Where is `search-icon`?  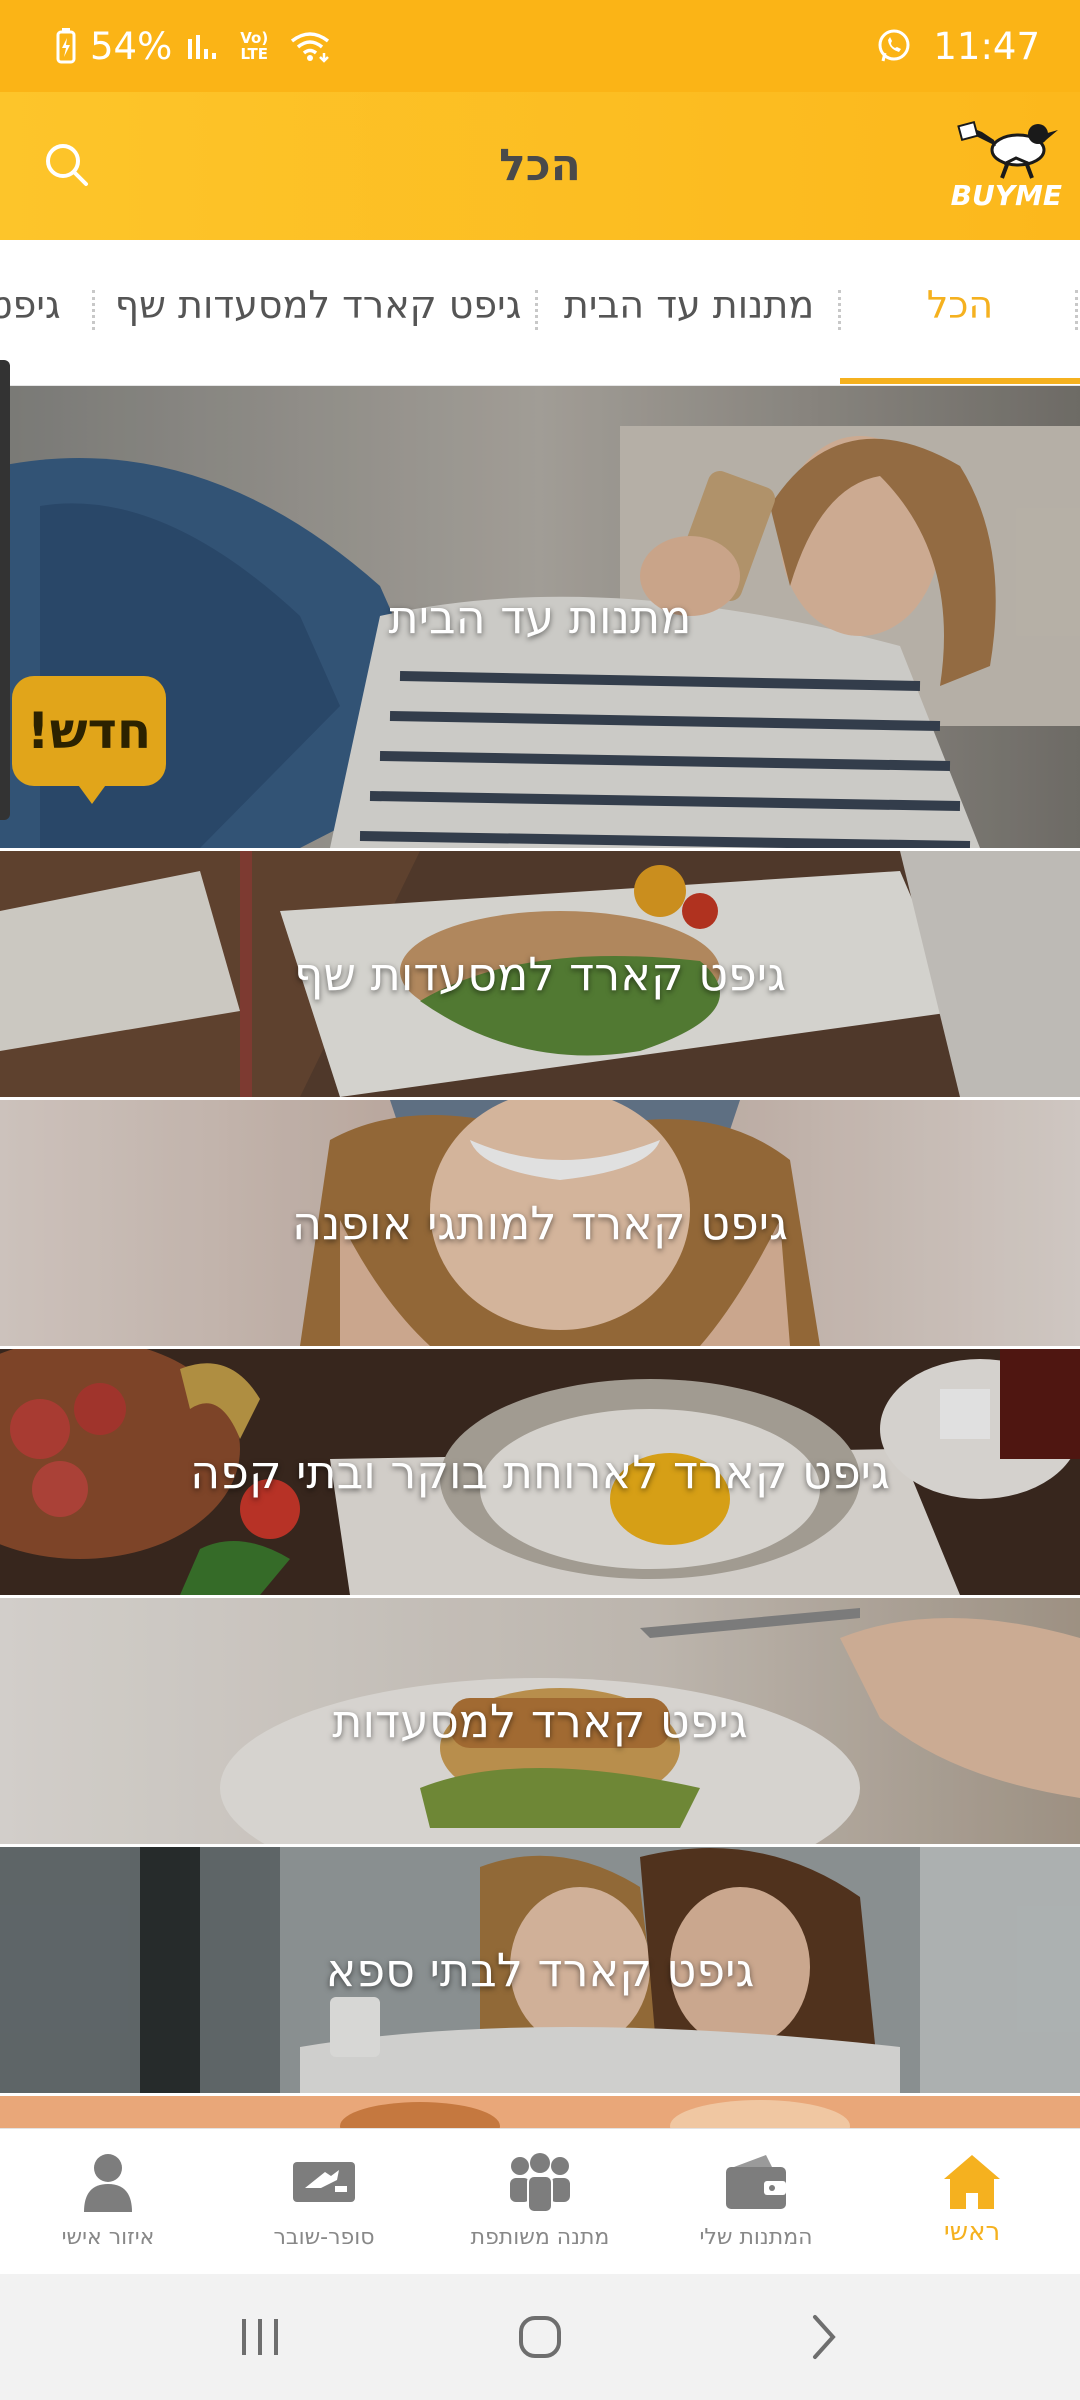 search-icon is located at coordinates (66, 166).